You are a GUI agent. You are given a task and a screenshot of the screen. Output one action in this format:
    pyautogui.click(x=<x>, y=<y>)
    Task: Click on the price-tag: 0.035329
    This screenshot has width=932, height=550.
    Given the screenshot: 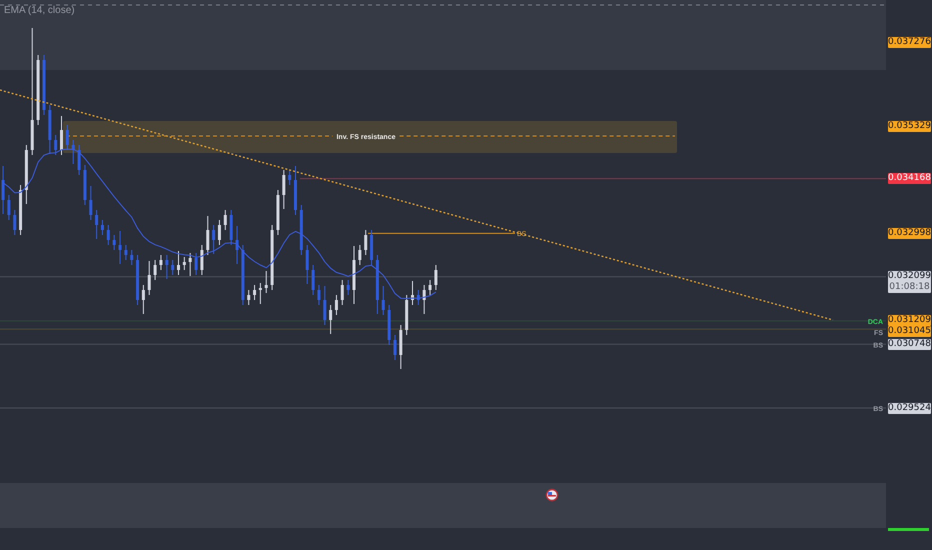 What is the action you would take?
    pyautogui.click(x=909, y=126)
    